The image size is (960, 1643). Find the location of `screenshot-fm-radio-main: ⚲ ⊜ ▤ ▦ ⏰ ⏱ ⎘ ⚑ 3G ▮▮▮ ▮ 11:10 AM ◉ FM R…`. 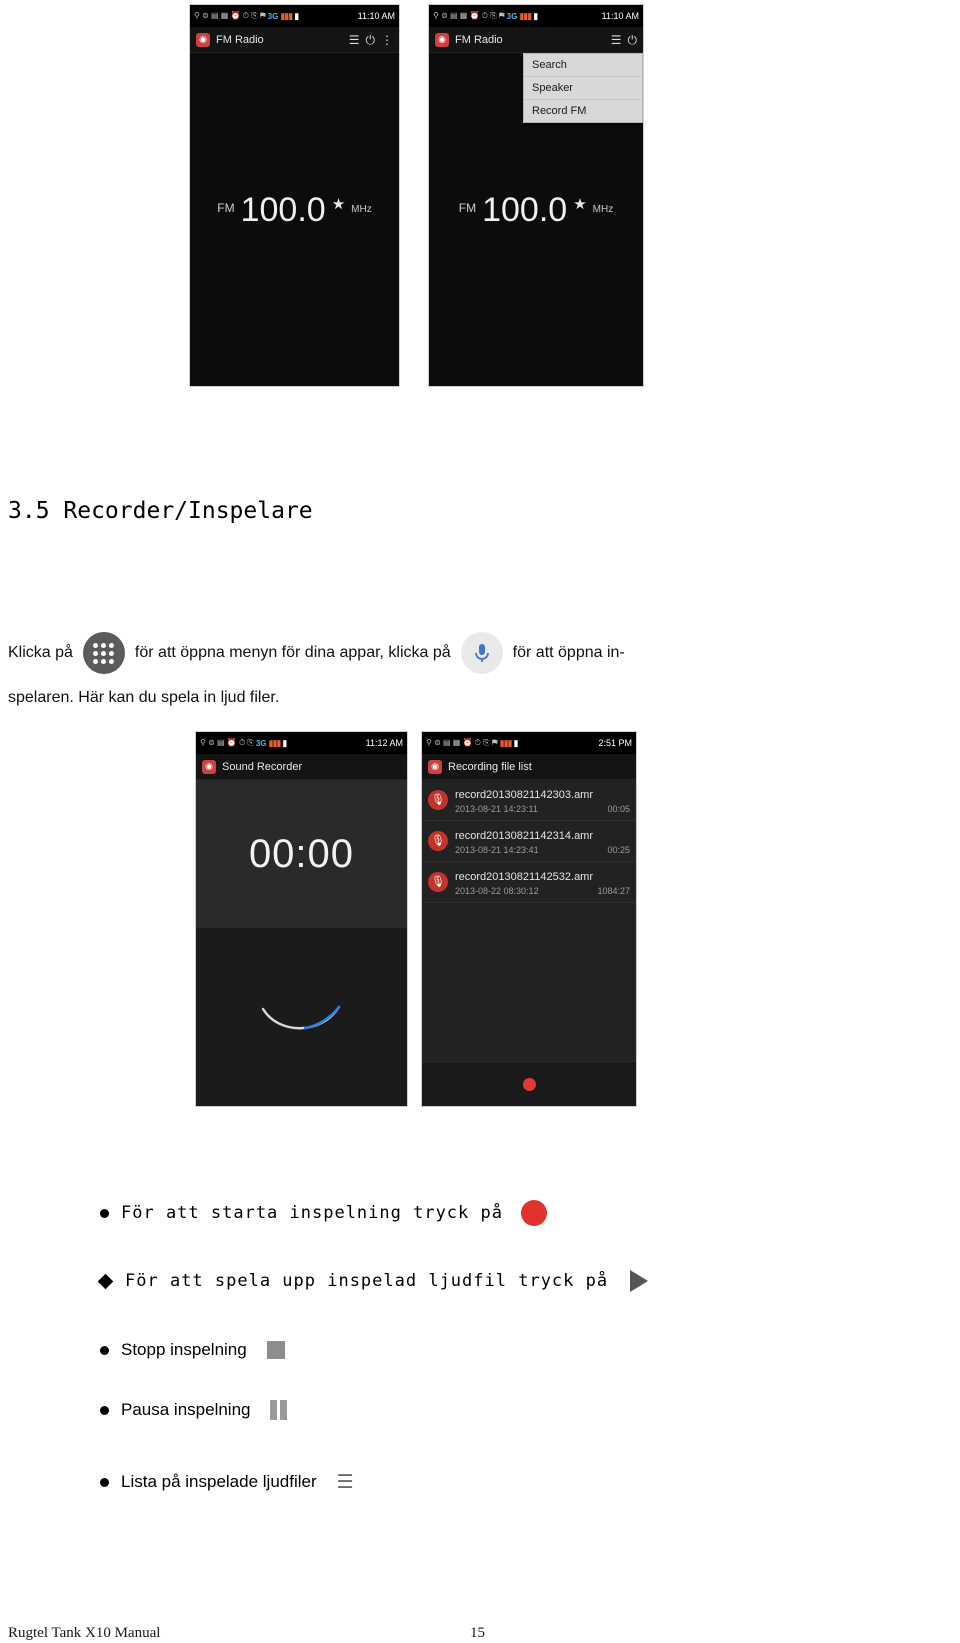

screenshot-fm-radio-main: ⚲ ⊜ ▤ ▦ ⏰ ⏱ ⎘ ⚑ 3G ▮▮▮ ▮ 11:10 AM ◉ FM R… is located at coordinates (294, 195).